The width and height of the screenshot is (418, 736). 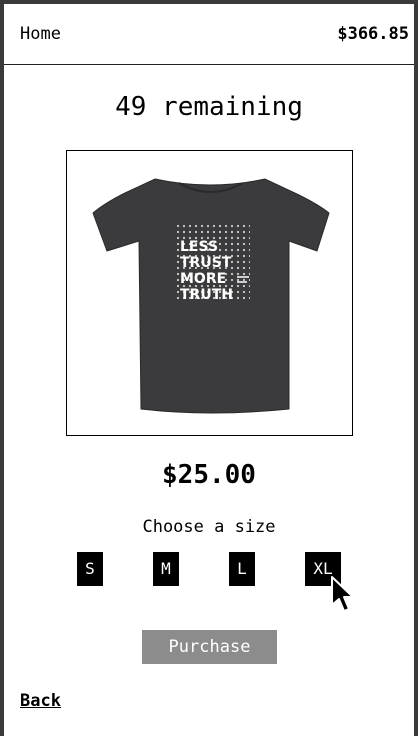 I want to click on shirt-text-line: TRUST, so click(x=206, y=263).